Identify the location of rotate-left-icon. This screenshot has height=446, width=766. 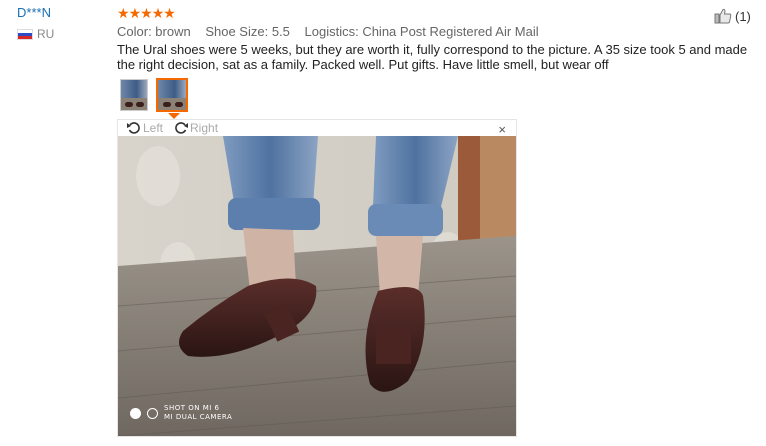
(133, 128).